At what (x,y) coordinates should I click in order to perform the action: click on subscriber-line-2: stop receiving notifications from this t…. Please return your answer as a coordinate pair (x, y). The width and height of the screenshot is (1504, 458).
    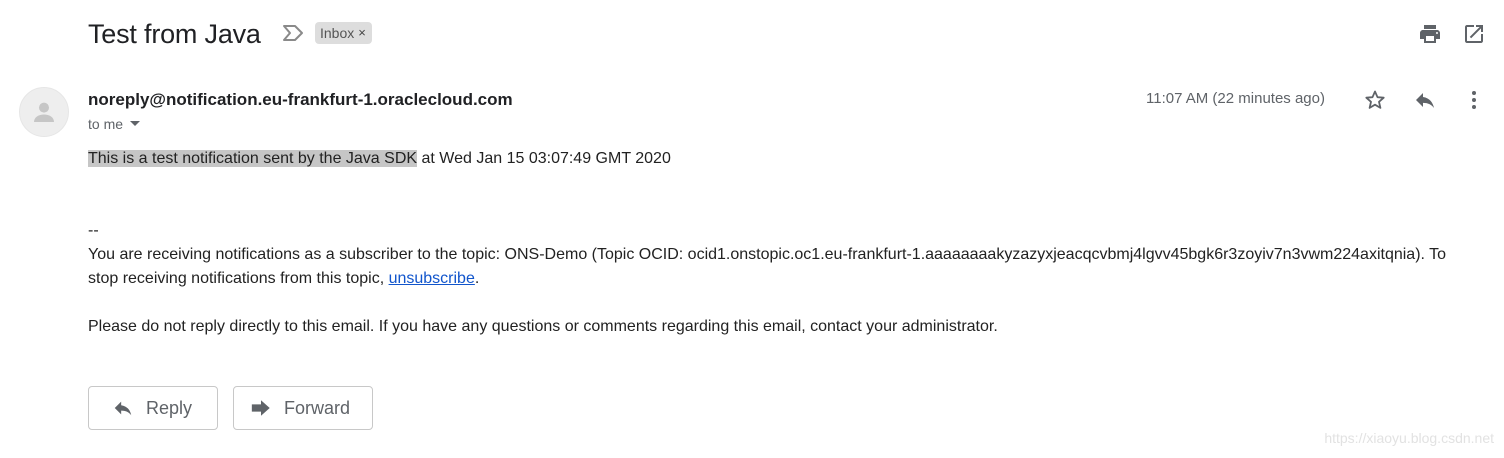
    Looking at the image, I should click on (788, 279).